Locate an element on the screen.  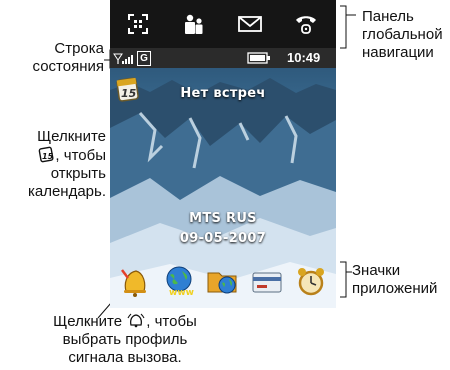
app-icon-web-folder is located at coordinates (223, 281).